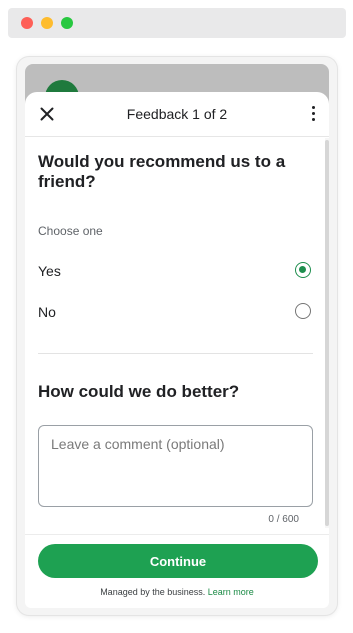  What do you see at coordinates (175, 271) in the screenshot?
I see `option-yes: Yes` at bounding box center [175, 271].